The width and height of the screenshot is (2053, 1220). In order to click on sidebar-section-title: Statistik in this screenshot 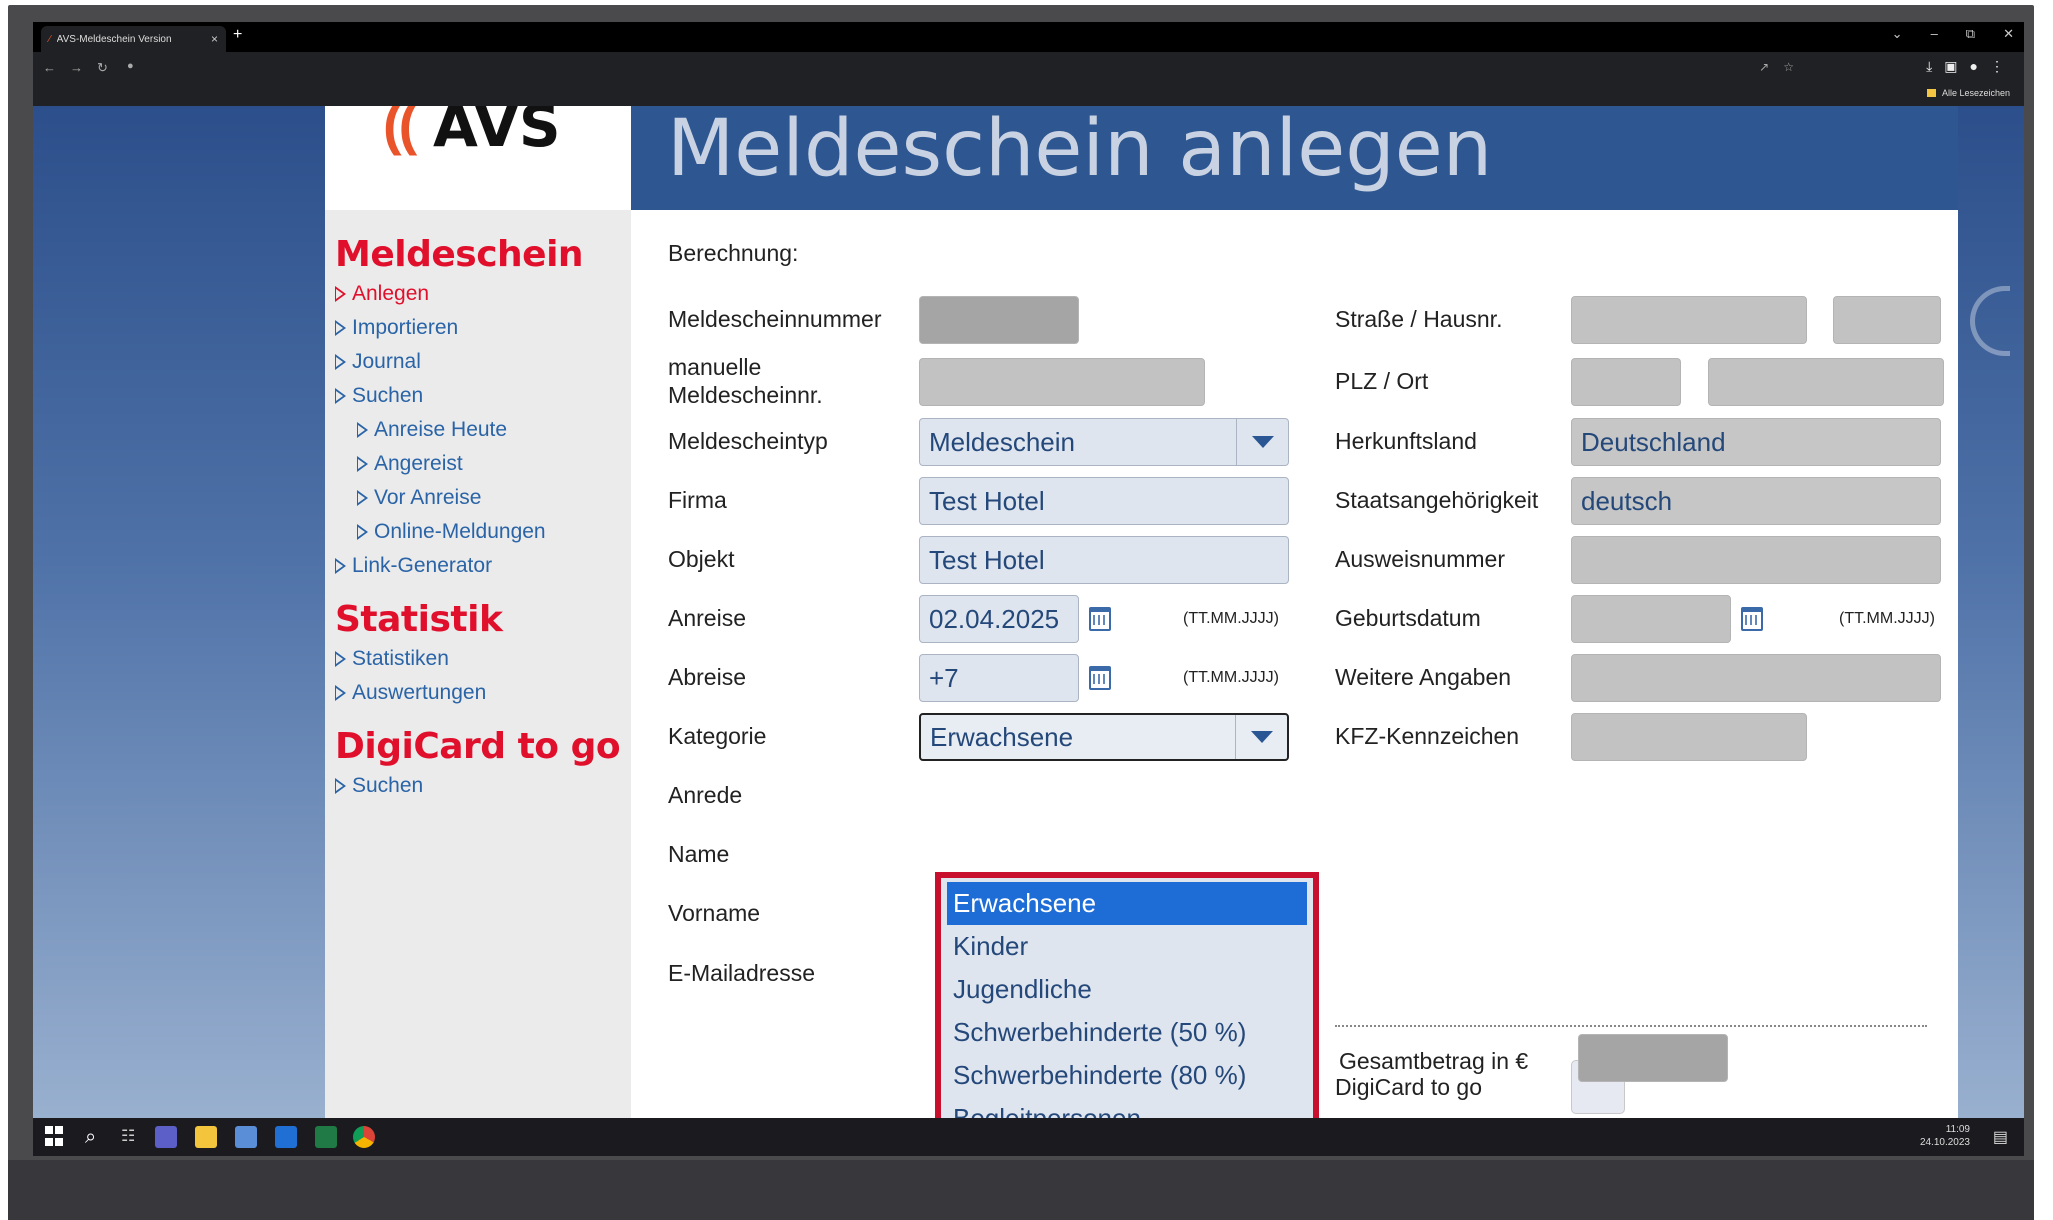, I will do `click(419, 619)`.